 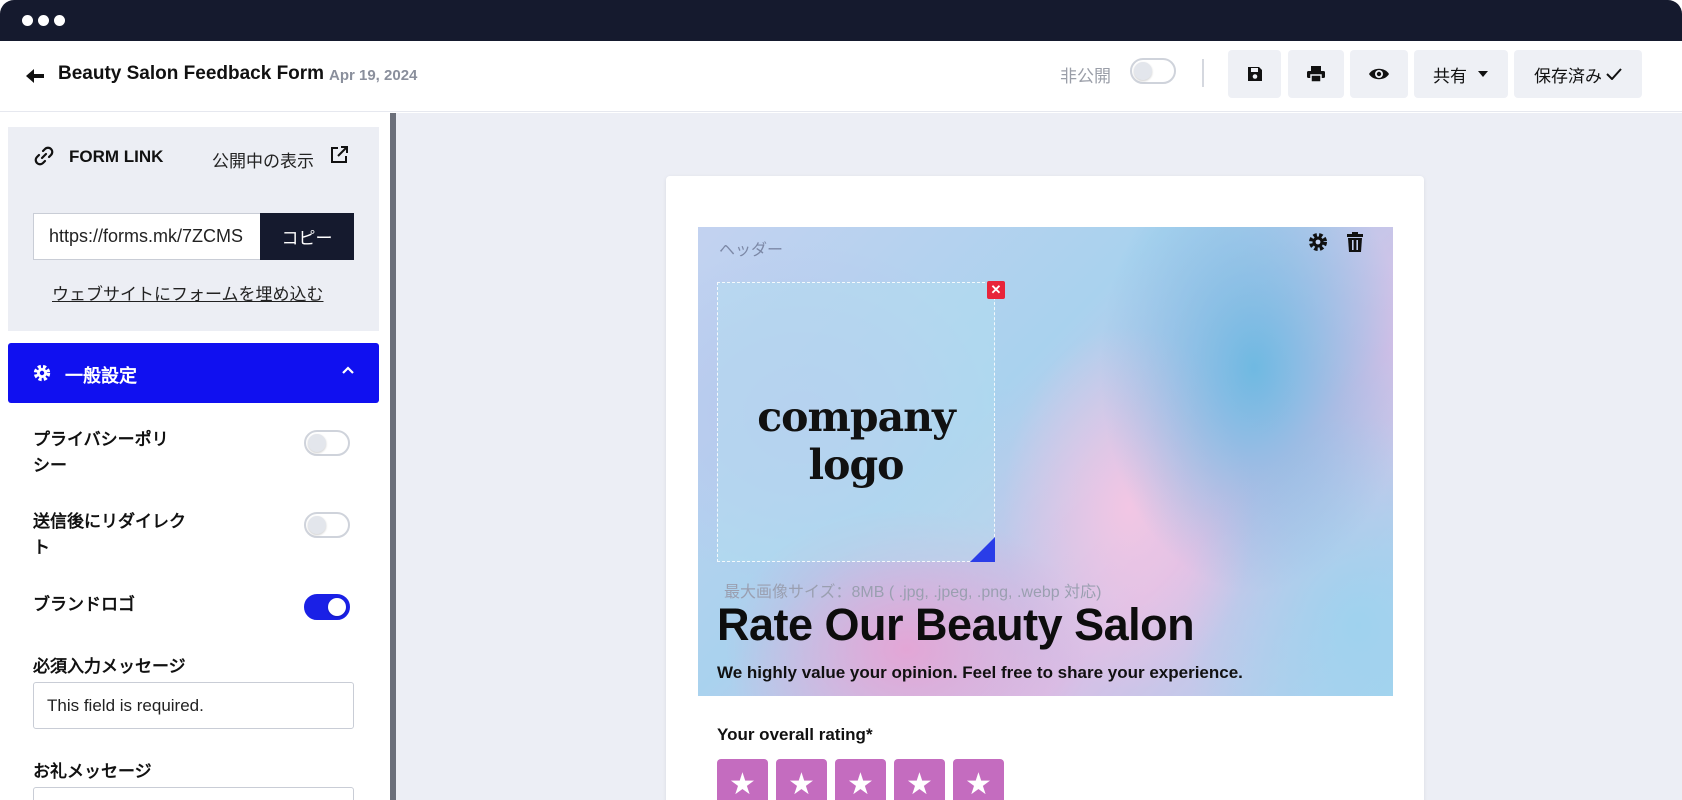 What do you see at coordinates (327, 525) in the screenshot?
I see `redirect-after-submit-toggle` at bounding box center [327, 525].